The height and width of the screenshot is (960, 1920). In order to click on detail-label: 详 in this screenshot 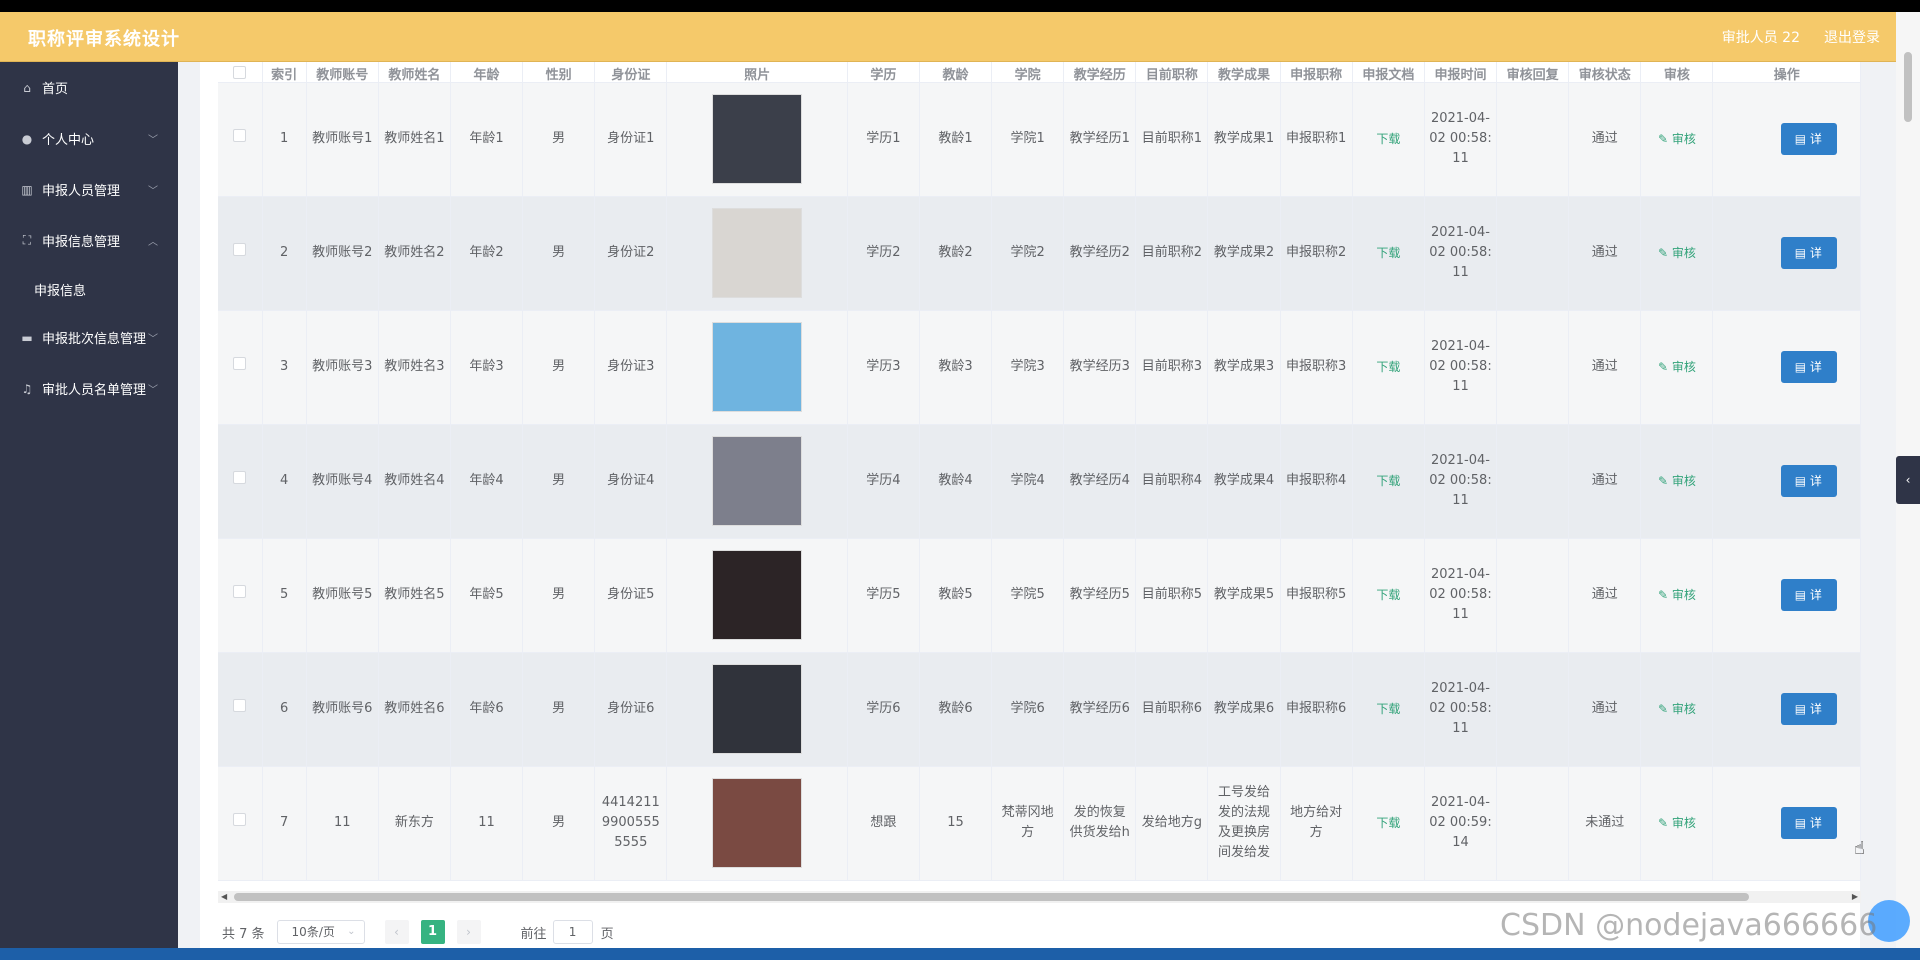, I will do `click(1815, 823)`.